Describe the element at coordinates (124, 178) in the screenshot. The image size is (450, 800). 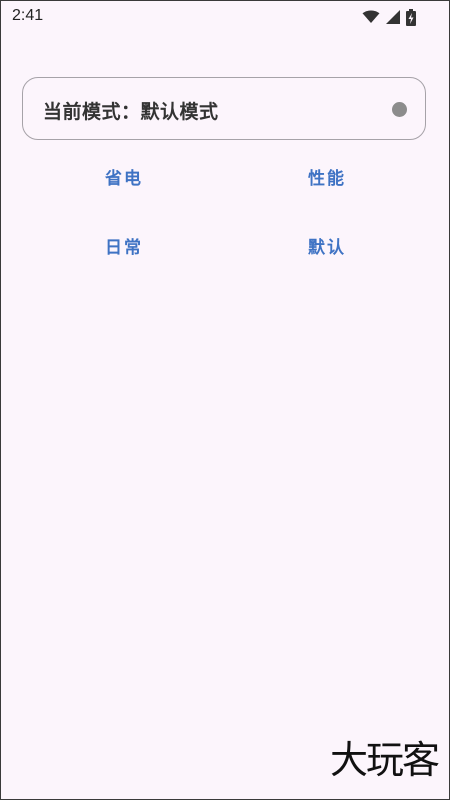
I see `power-saving-mode-button: 省电` at that location.